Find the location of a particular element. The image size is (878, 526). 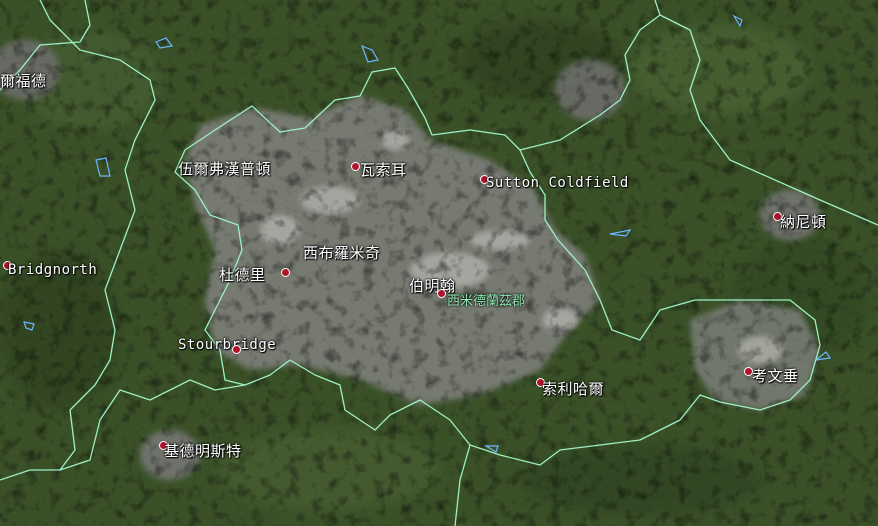

place-label: 基德明斯特 is located at coordinates (203, 451).